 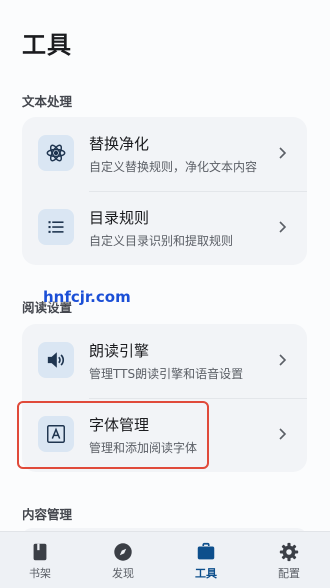 I want to click on page-title: 工具, so click(x=47, y=45).